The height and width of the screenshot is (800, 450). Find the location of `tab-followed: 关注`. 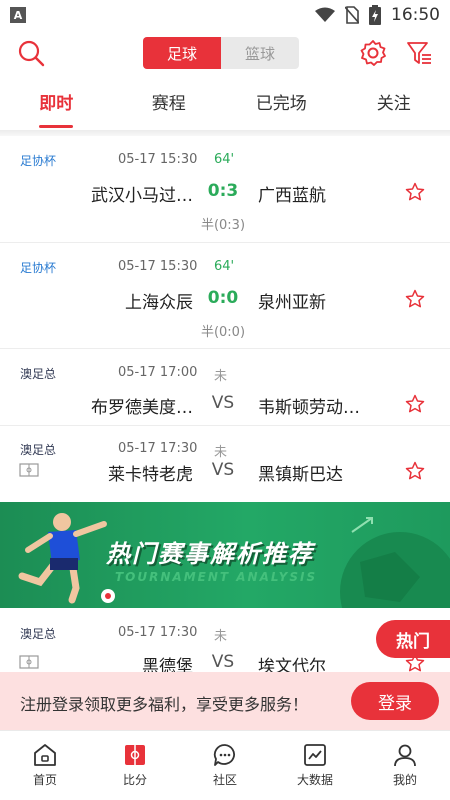

tab-followed: 关注 is located at coordinates (394, 105).